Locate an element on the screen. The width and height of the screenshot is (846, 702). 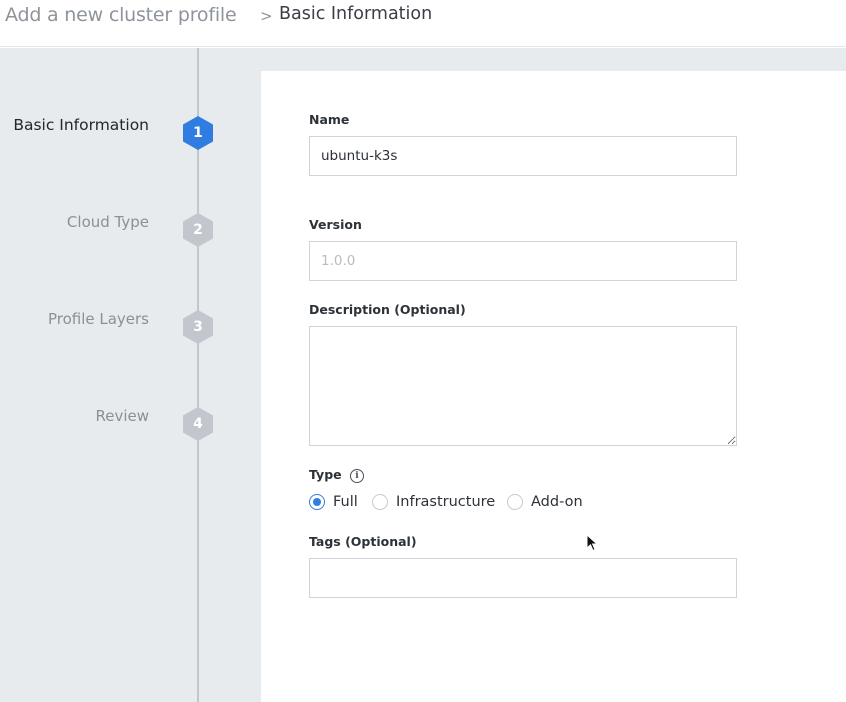
step-number: 1 is located at coordinates (198, 133).